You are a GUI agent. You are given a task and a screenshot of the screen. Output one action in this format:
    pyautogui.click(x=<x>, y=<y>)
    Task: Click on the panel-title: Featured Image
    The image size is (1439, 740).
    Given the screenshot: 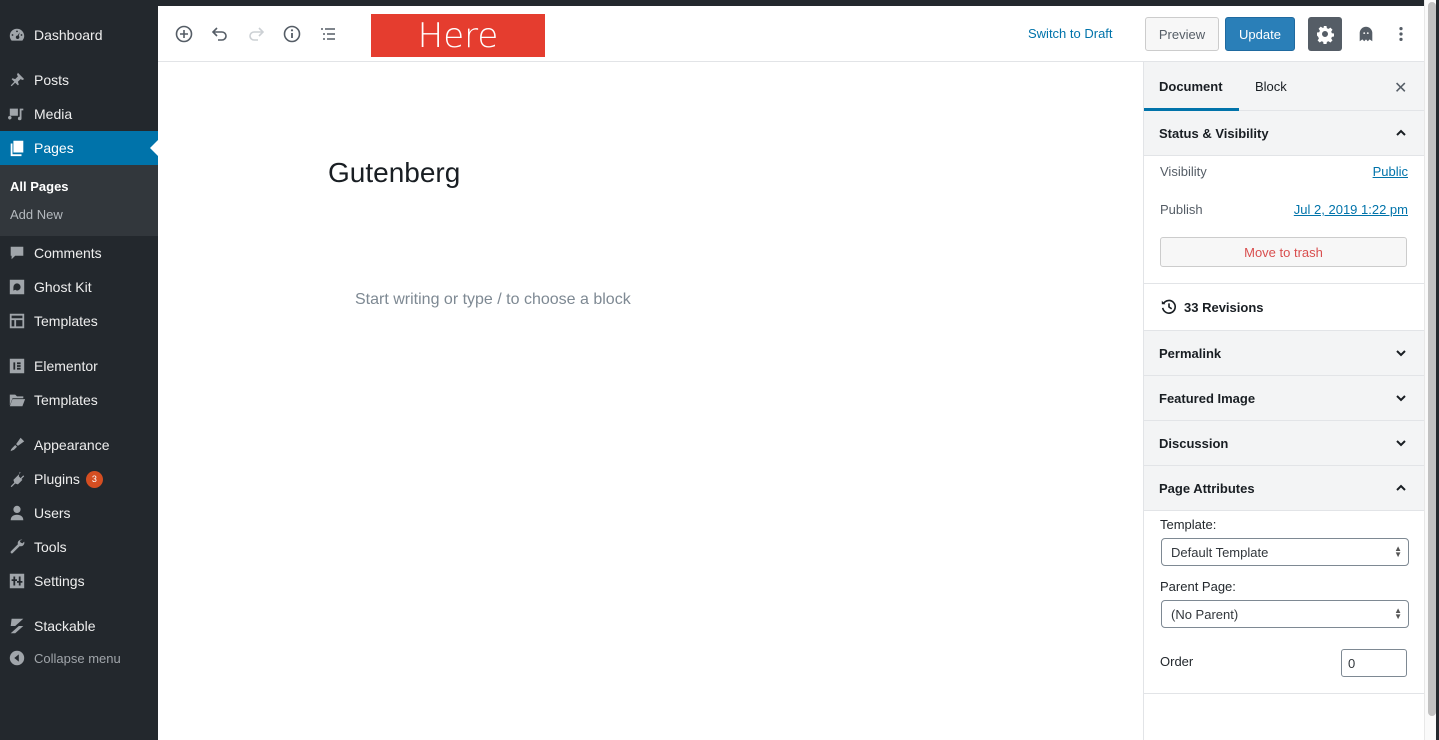 What is the action you would take?
    pyautogui.click(x=1207, y=398)
    